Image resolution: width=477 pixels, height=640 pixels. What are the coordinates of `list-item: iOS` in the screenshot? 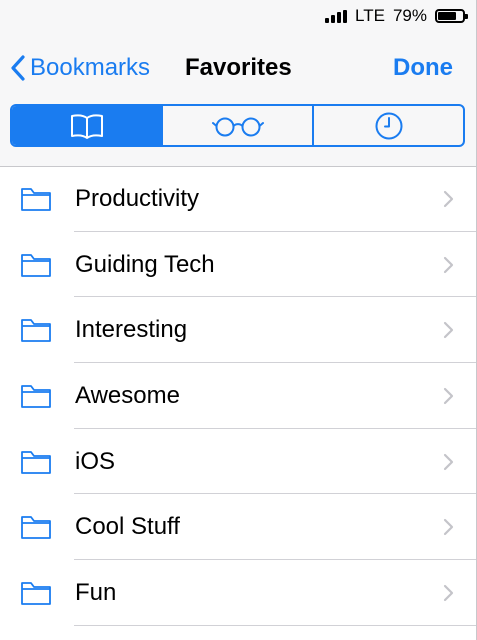 It's located at (238, 462).